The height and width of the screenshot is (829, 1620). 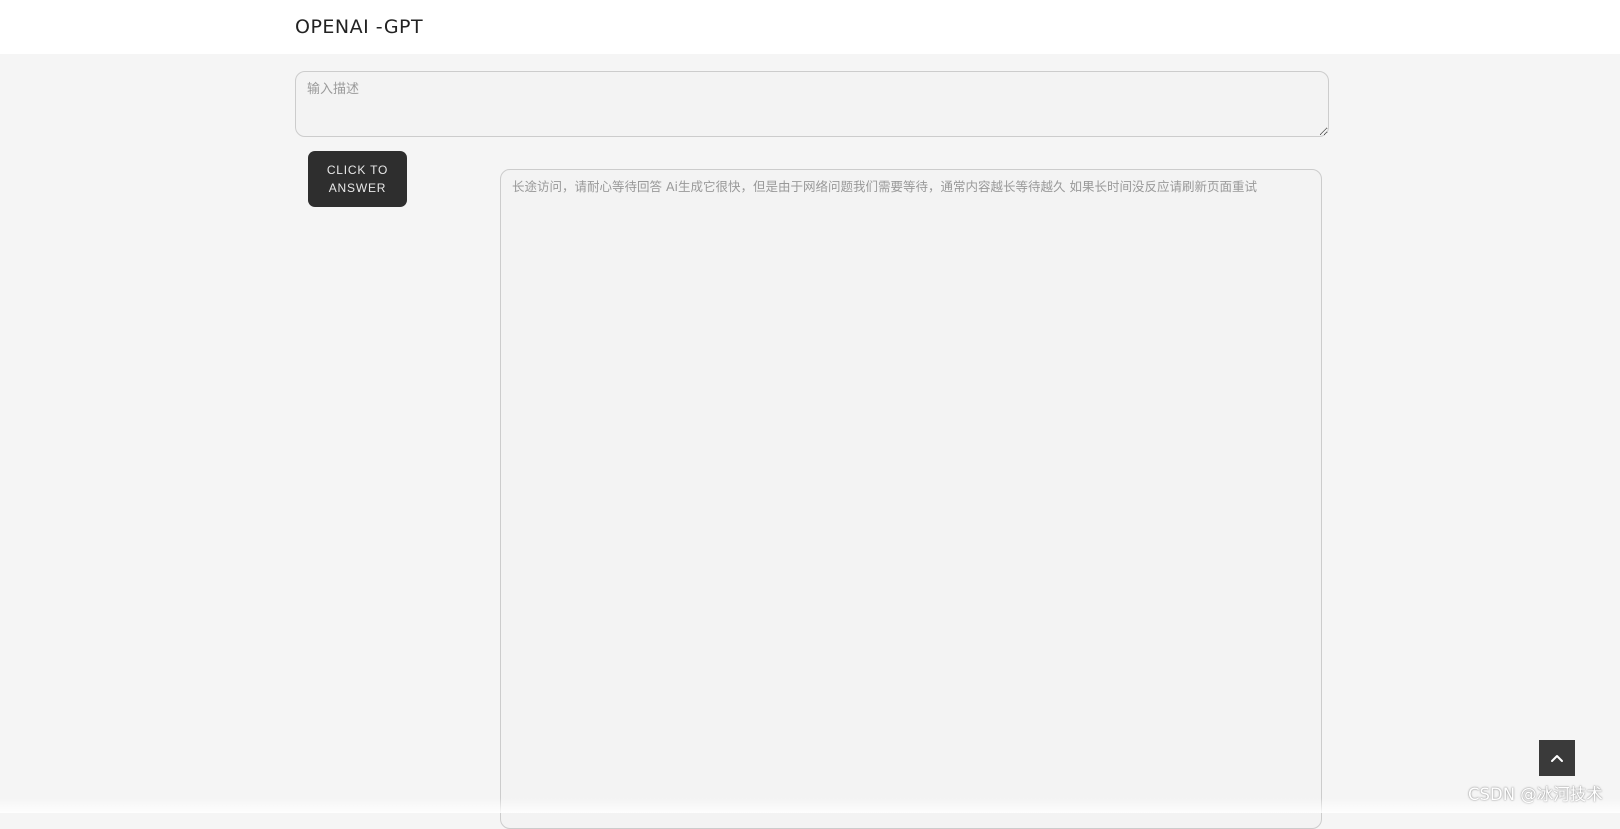 I want to click on watermark: CSDN @冰河技术, so click(x=1535, y=794).